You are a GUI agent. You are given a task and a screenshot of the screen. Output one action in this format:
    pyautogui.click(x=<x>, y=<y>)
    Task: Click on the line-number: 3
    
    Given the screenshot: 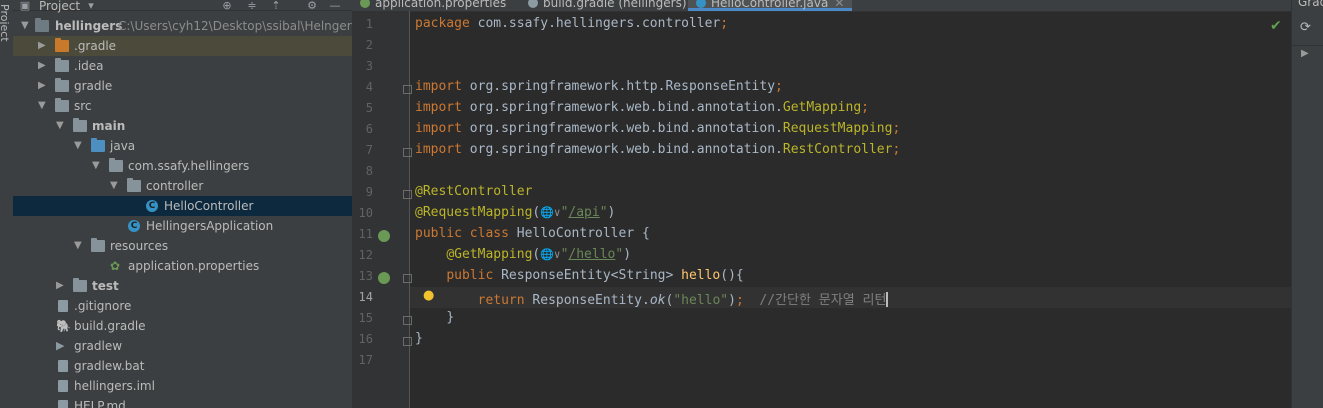 What is the action you would take?
    pyautogui.click(x=369, y=66)
    